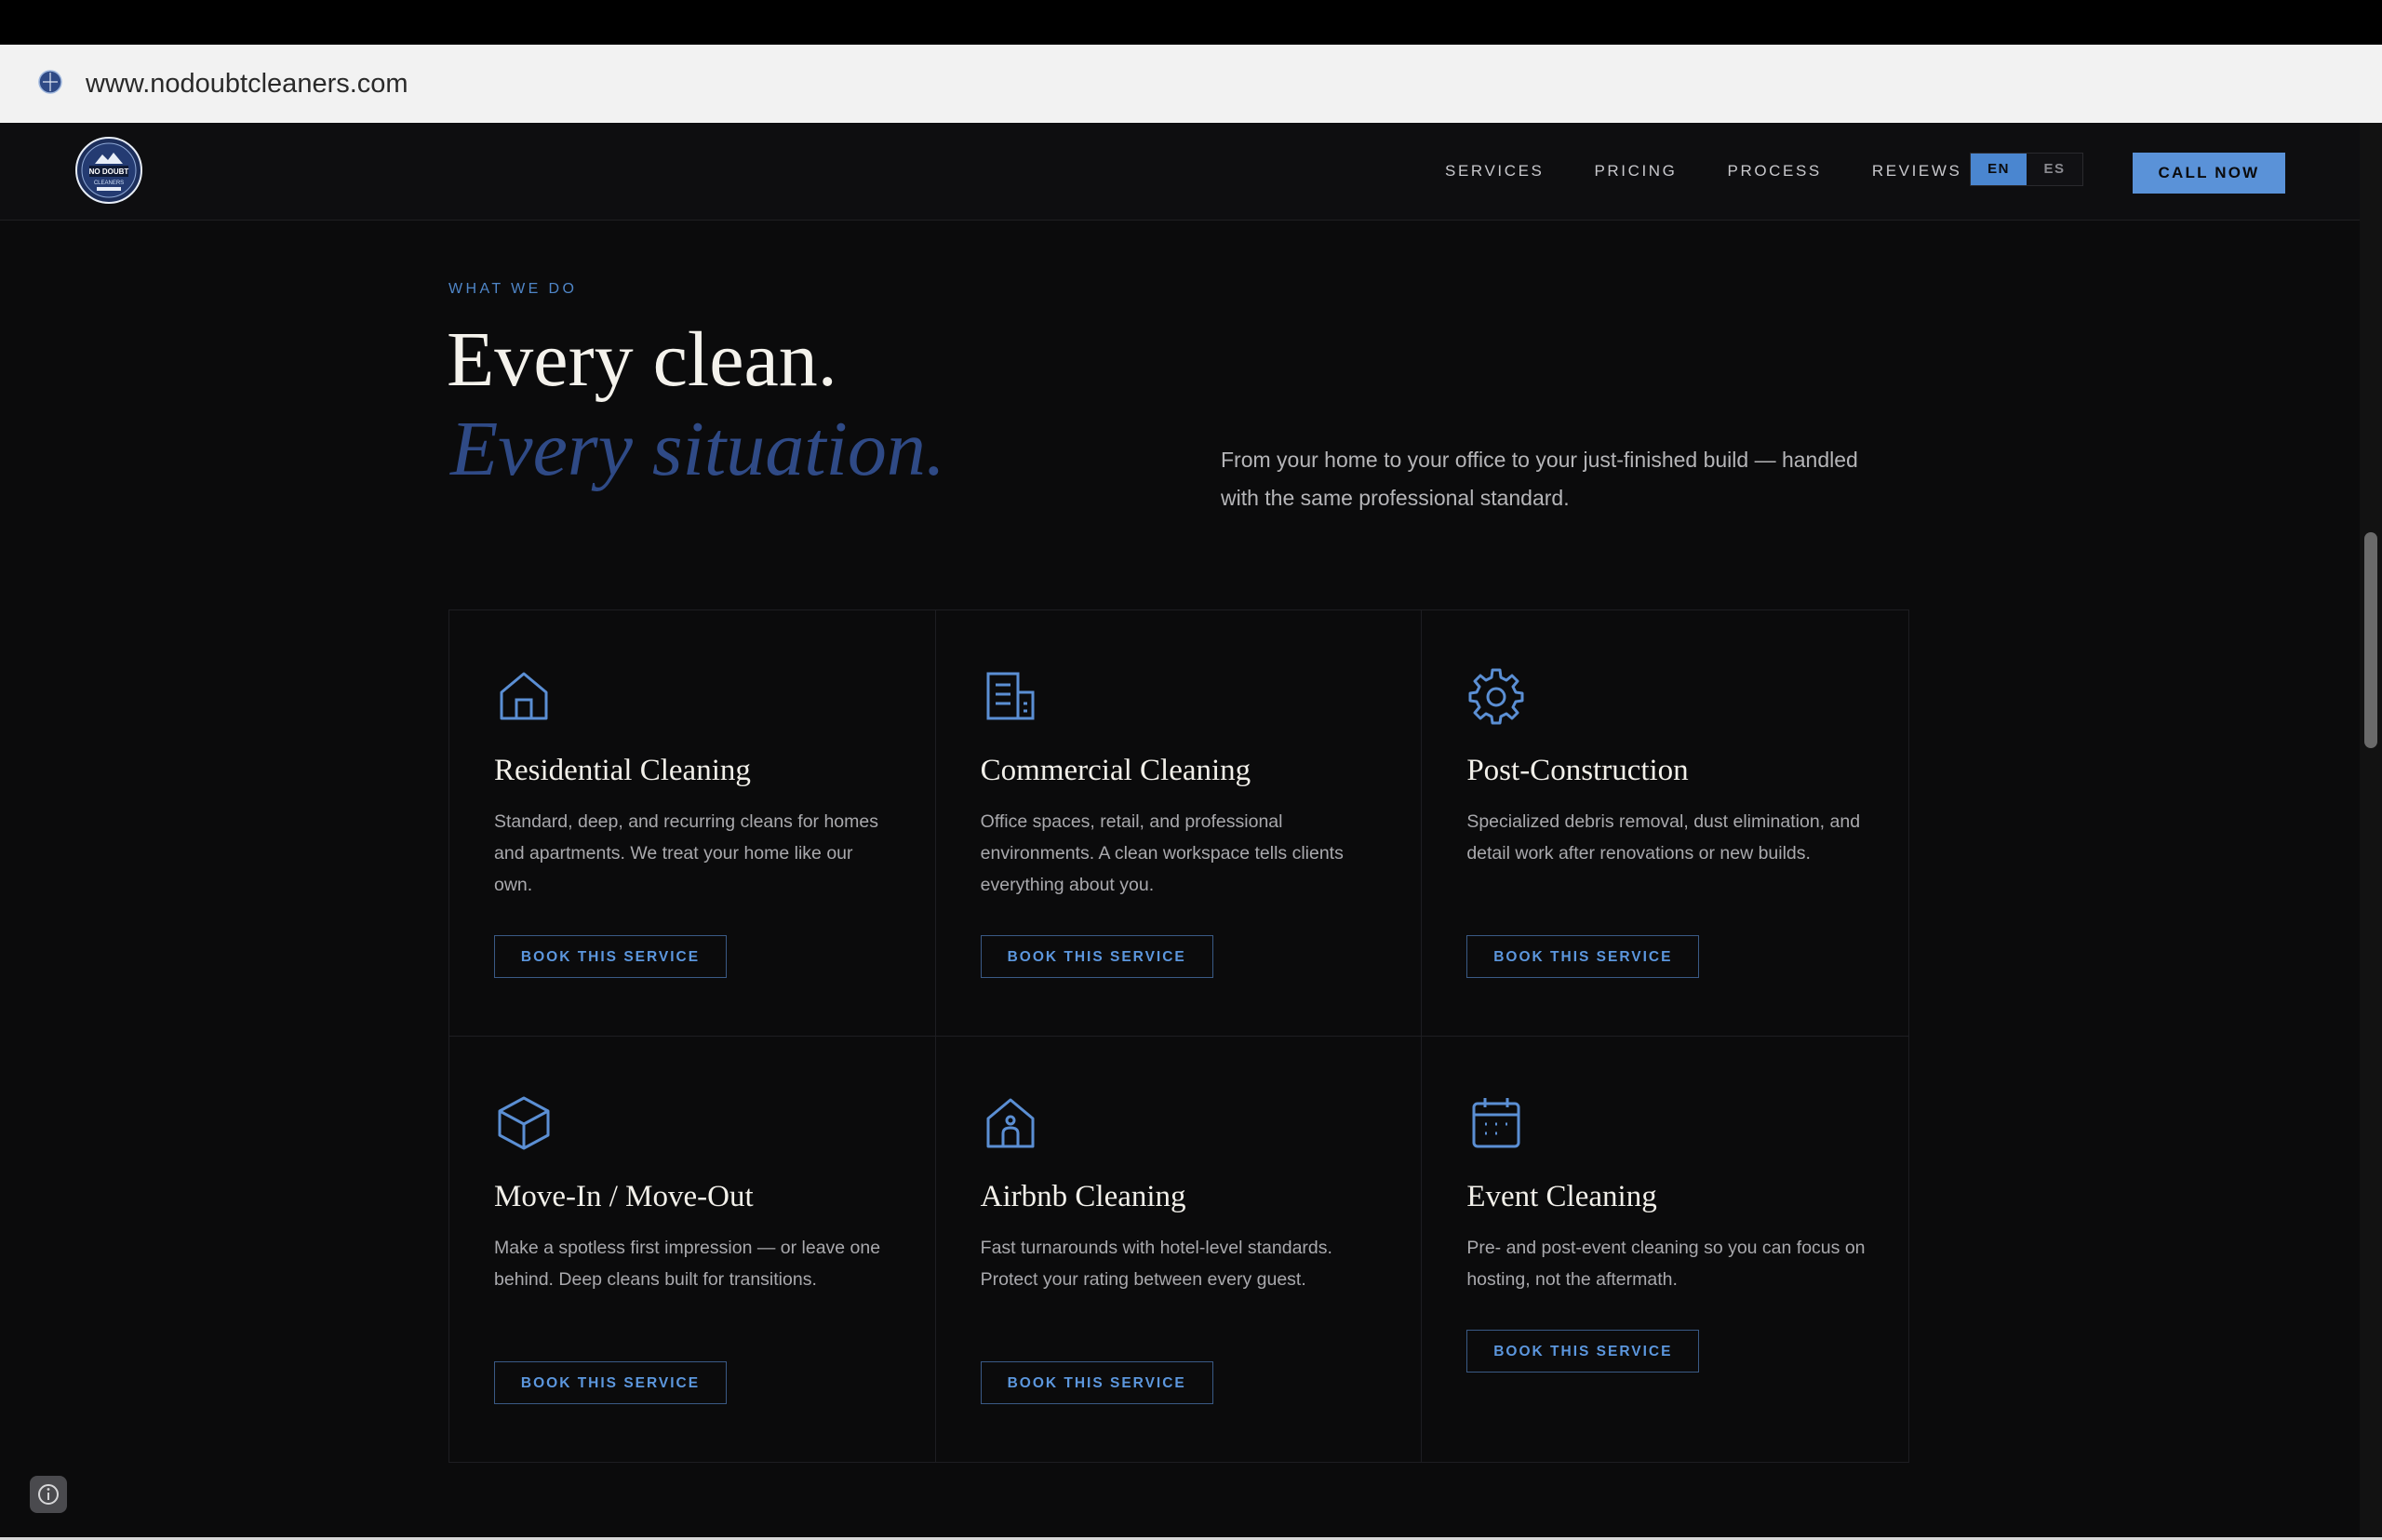 This screenshot has height=1540, width=2382. I want to click on info-icon, so click(48, 1494).